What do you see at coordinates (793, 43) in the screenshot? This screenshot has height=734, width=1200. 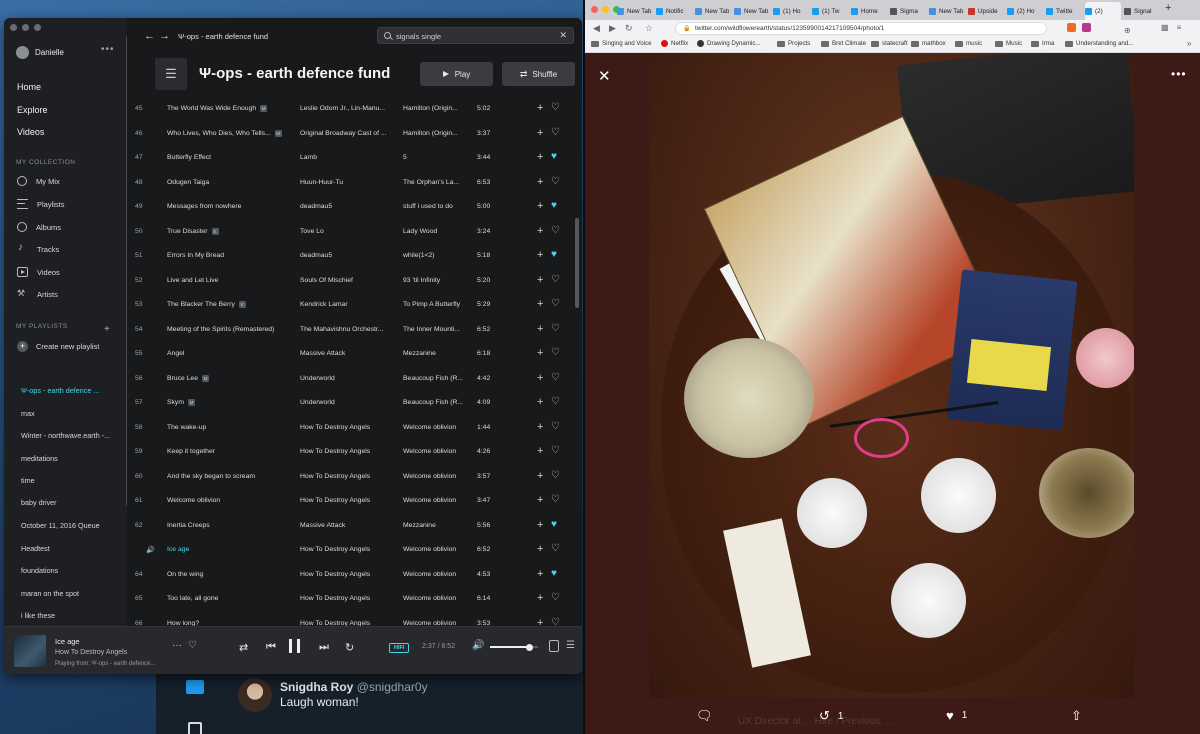 I see `bookmark-item: Projects` at bounding box center [793, 43].